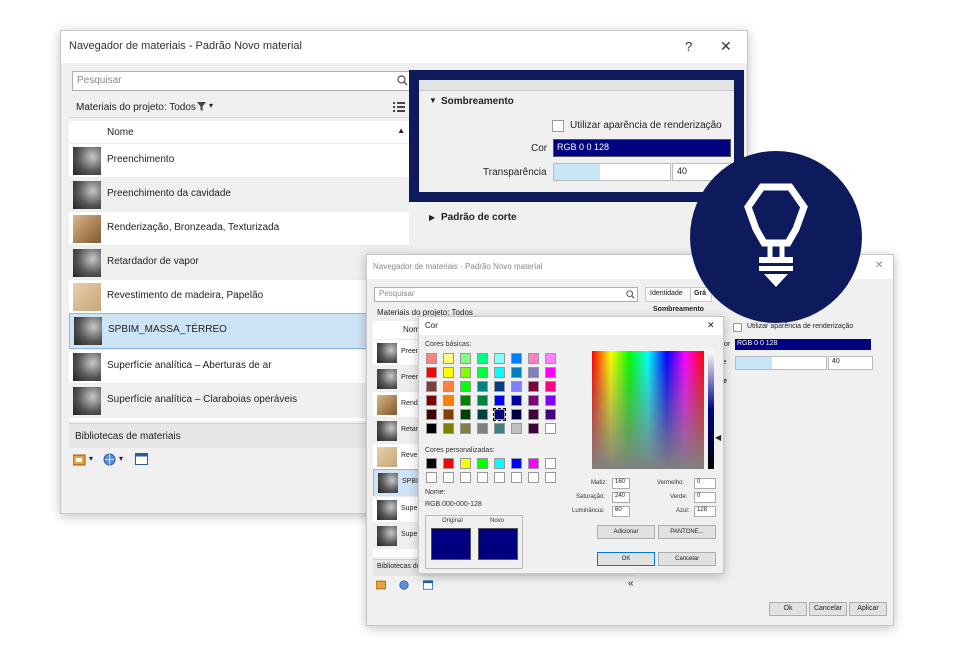 This screenshot has height=656, width=969. Describe the element at coordinates (868, 609) in the screenshot. I see `apply-button: Aplicar` at that location.